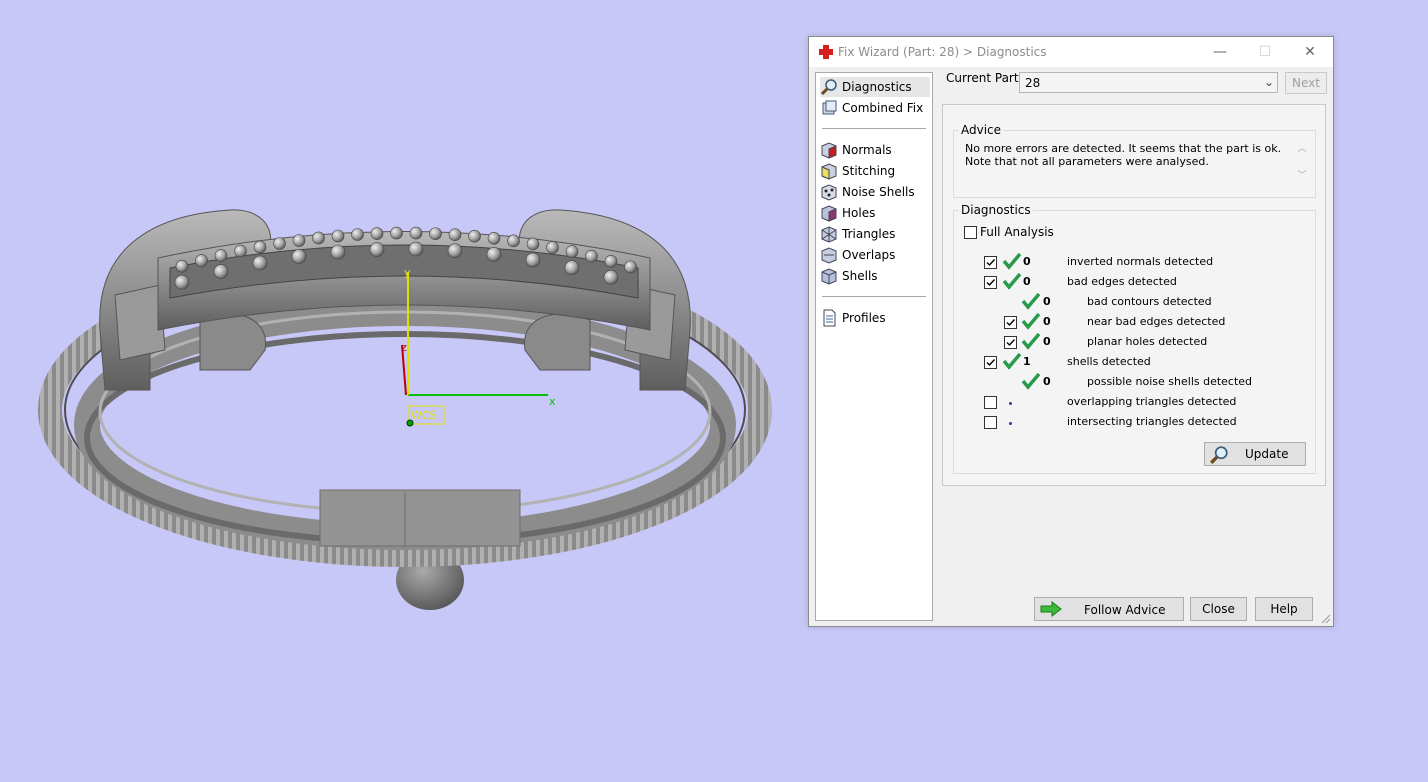 The image size is (1428, 782). I want to click on resize-grip-icon, so click(1326, 619).